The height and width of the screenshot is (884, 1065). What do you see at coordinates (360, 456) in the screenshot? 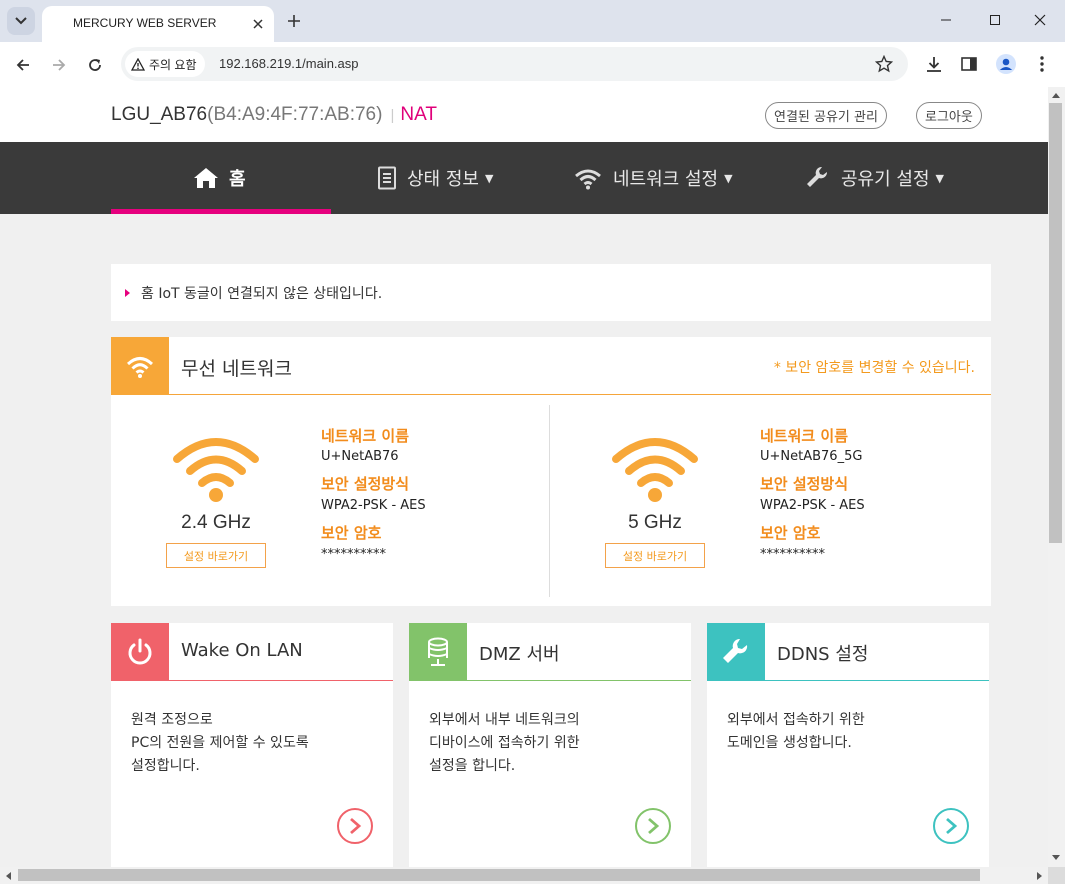
I see `network-name-value: U+NetAB76` at bounding box center [360, 456].